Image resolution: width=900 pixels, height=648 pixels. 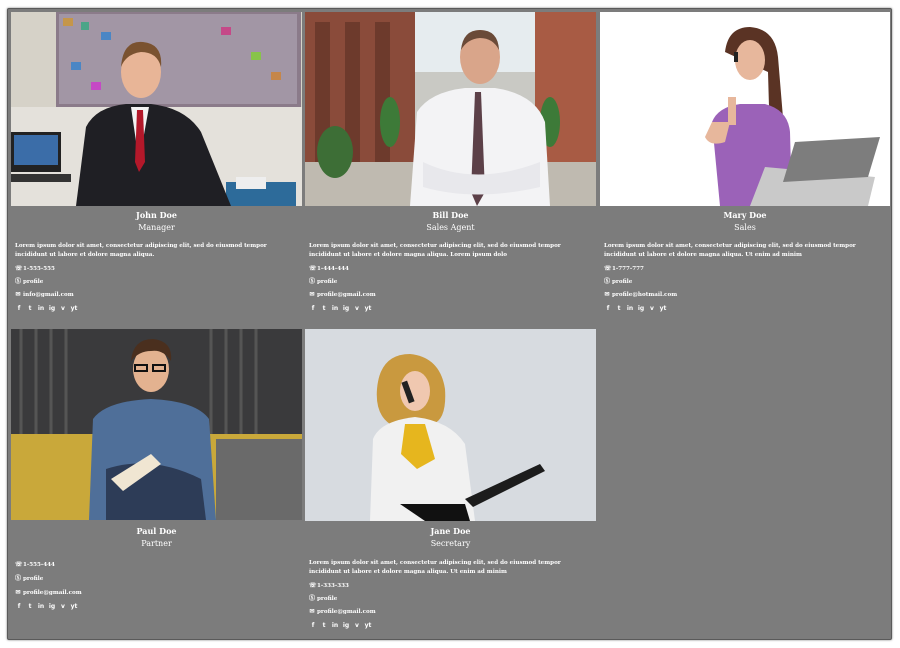 What do you see at coordinates (156, 531) in the screenshot?
I see `member-name: Paul Doe` at bounding box center [156, 531].